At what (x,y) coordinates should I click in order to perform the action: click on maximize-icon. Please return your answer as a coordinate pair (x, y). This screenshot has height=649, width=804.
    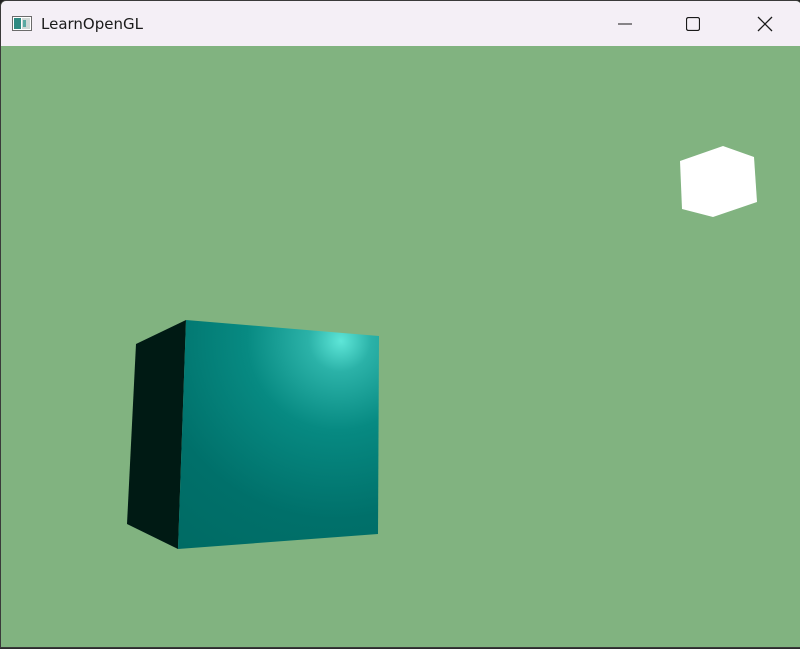
    Looking at the image, I should click on (693, 23).